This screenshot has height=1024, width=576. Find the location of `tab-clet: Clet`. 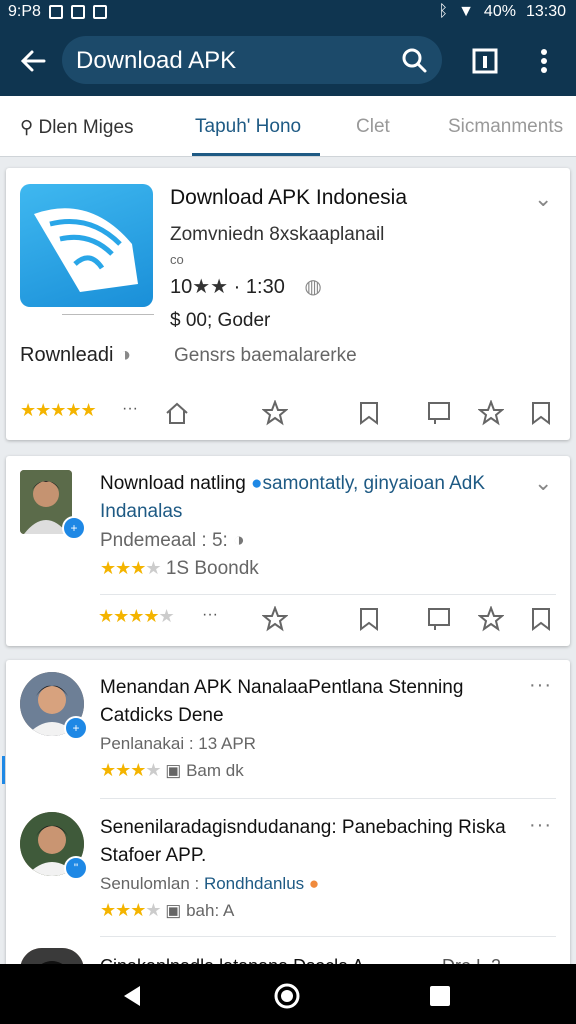

tab-clet: Clet is located at coordinates (373, 126).